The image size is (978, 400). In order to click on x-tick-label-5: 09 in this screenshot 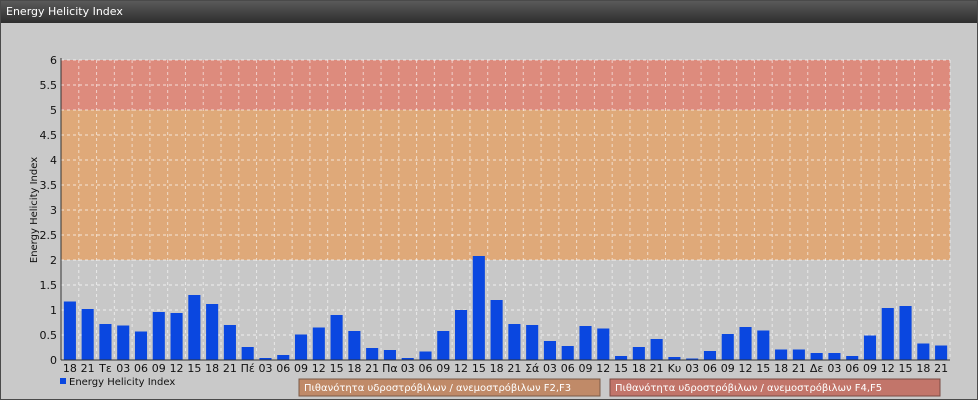, I will do `click(159, 368)`.